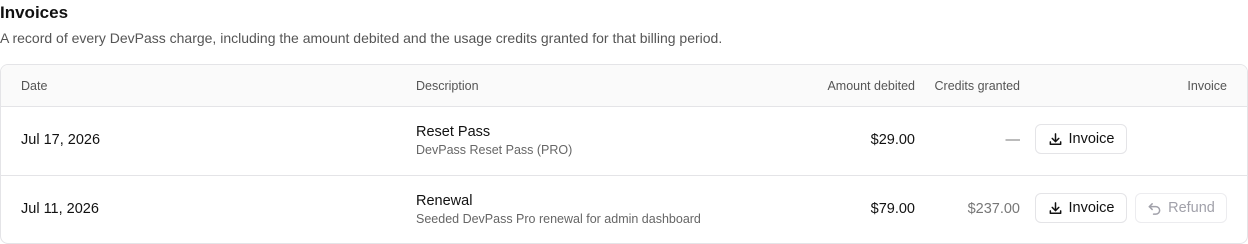 The width and height of the screenshot is (1248, 244). Describe the element at coordinates (1154, 208) in the screenshot. I see `undo-icon` at that location.